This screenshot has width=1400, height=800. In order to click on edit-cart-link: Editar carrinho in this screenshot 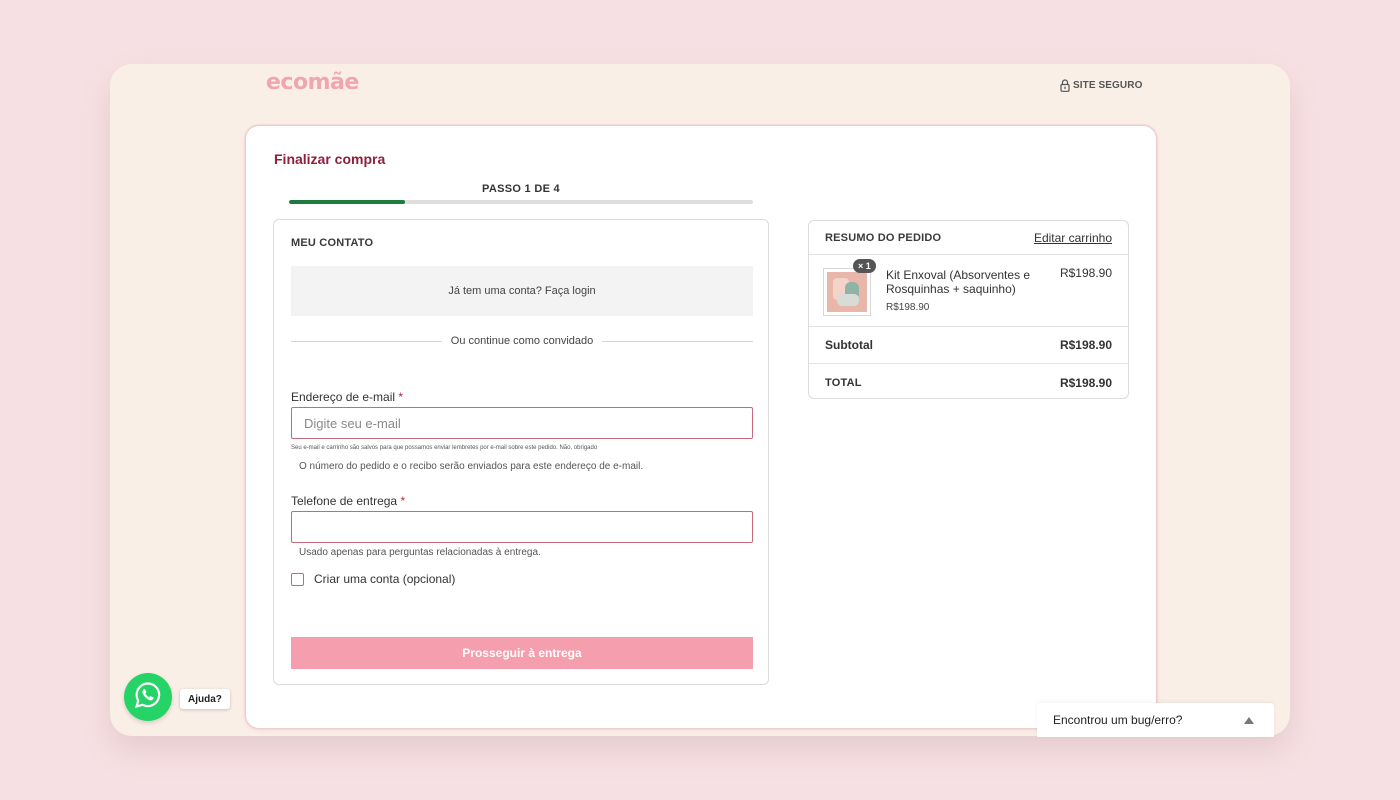, I will do `click(1073, 238)`.